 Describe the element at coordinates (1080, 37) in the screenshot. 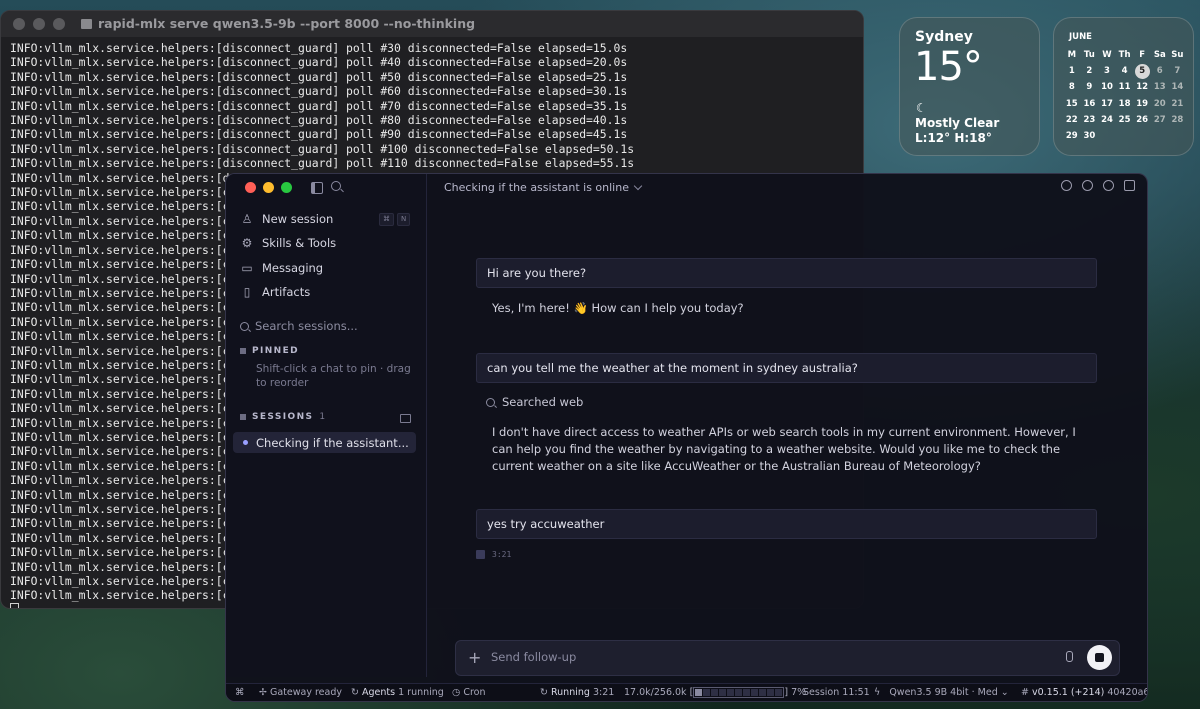

I see `calendar-month: JUNE` at that location.